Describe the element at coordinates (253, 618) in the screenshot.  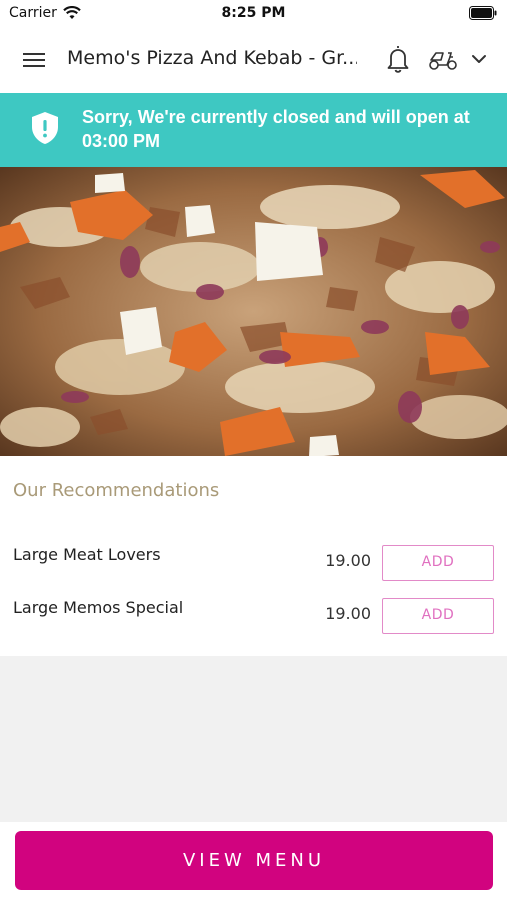
I see `list-item: Large Memos Special 19.00 ADD` at that location.